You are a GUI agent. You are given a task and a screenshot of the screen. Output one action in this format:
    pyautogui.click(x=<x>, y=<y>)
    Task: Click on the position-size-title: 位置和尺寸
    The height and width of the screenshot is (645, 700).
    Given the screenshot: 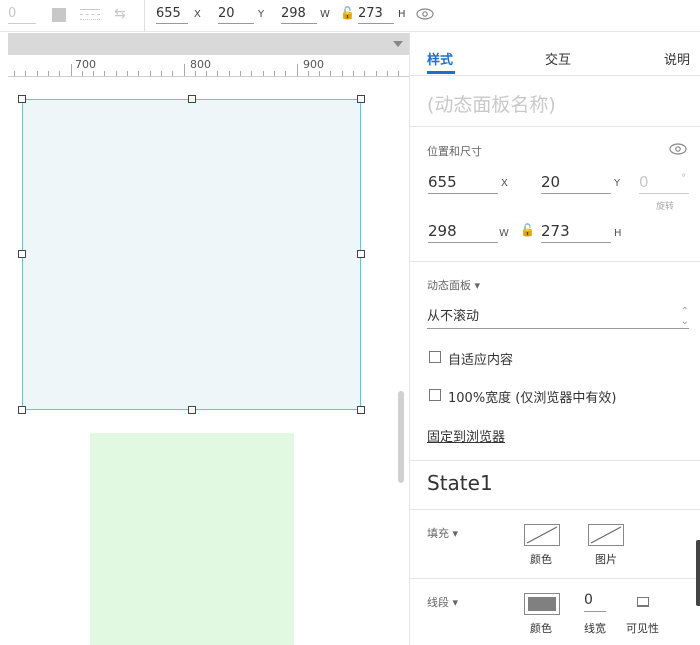 What is the action you would take?
    pyautogui.click(x=454, y=151)
    